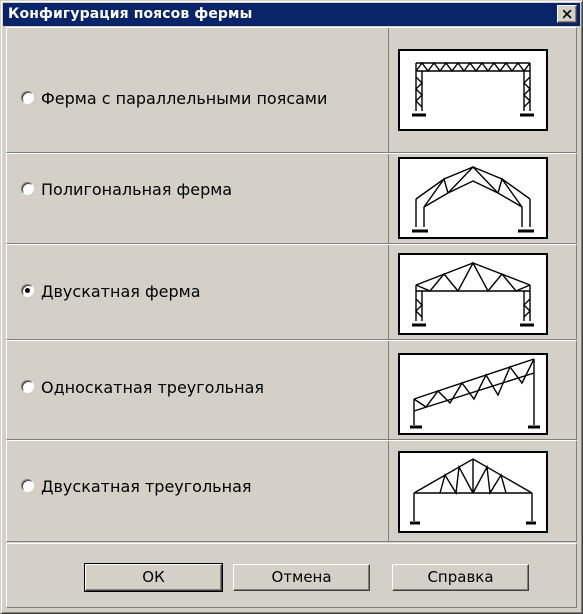 The image size is (583, 614). Describe the element at coordinates (460, 577) in the screenshot. I see `help-button: Справка` at that location.